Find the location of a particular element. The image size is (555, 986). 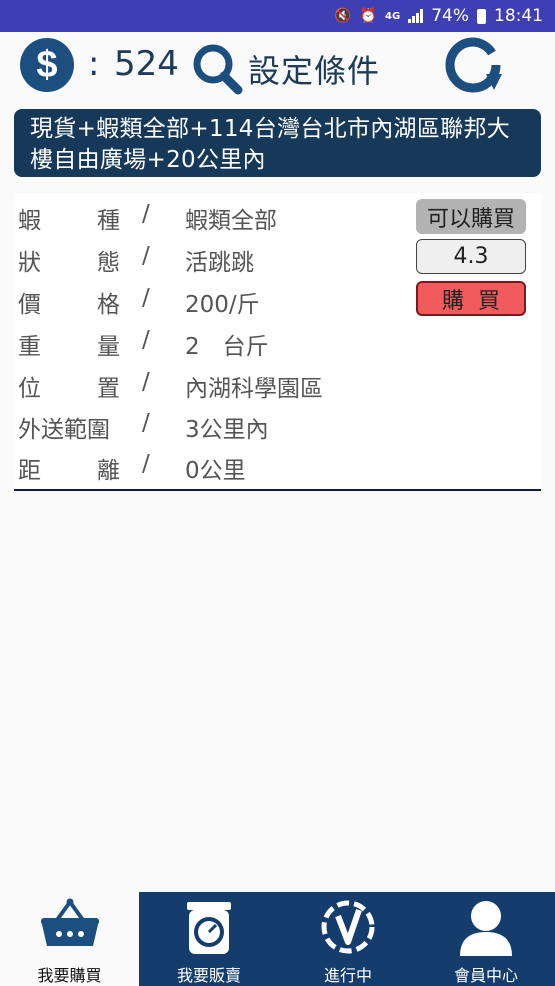

value-price: 200/斤 is located at coordinates (222, 305).